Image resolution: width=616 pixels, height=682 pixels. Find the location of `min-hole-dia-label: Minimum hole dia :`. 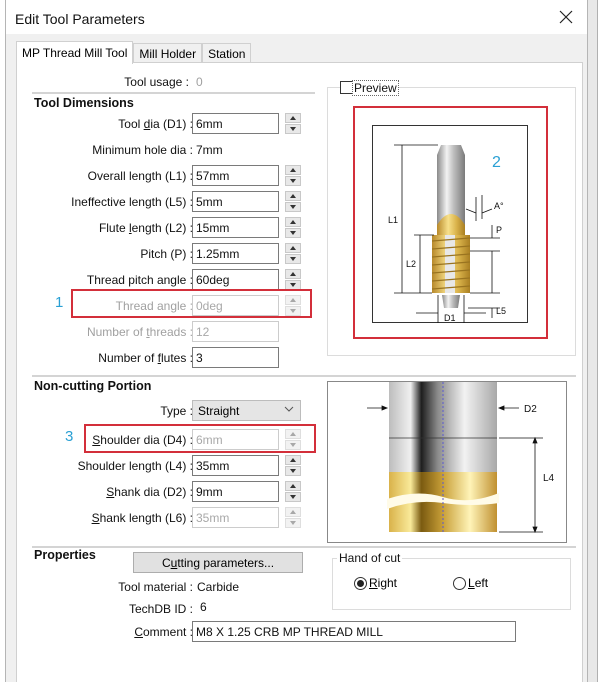

min-hole-dia-label: Minimum hole dia : is located at coordinates (142, 150).